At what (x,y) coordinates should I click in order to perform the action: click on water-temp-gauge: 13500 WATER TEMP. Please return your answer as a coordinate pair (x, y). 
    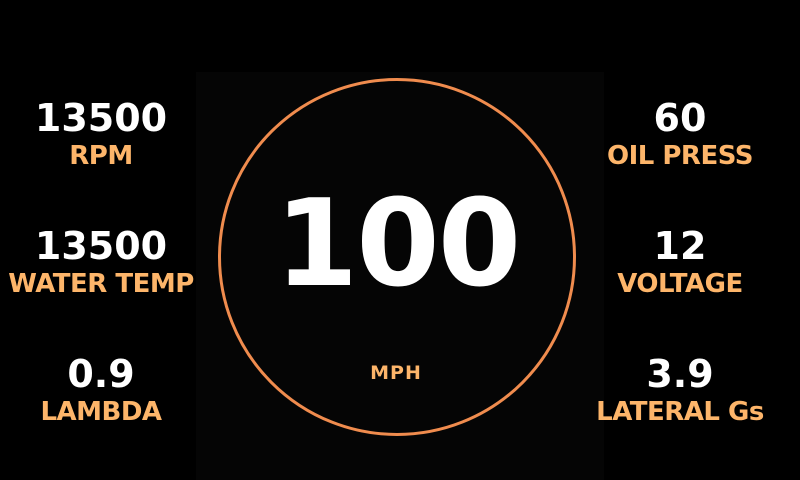
    Looking at the image, I should click on (101, 262).